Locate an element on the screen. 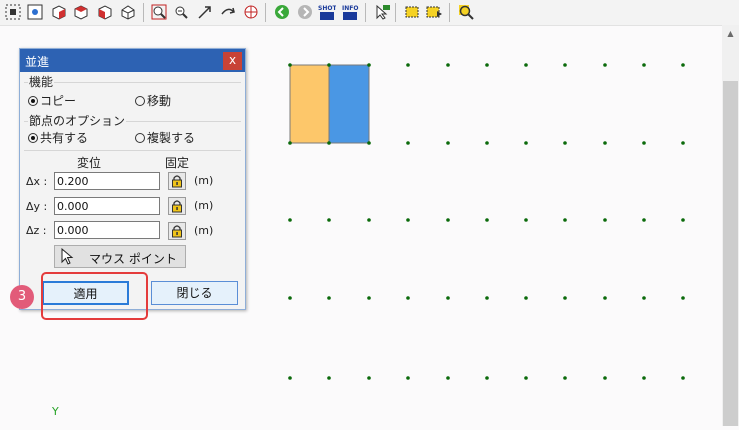 The width and height of the screenshot is (739, 430). dx-input: 0.200 is located at coordinates (107, 181).